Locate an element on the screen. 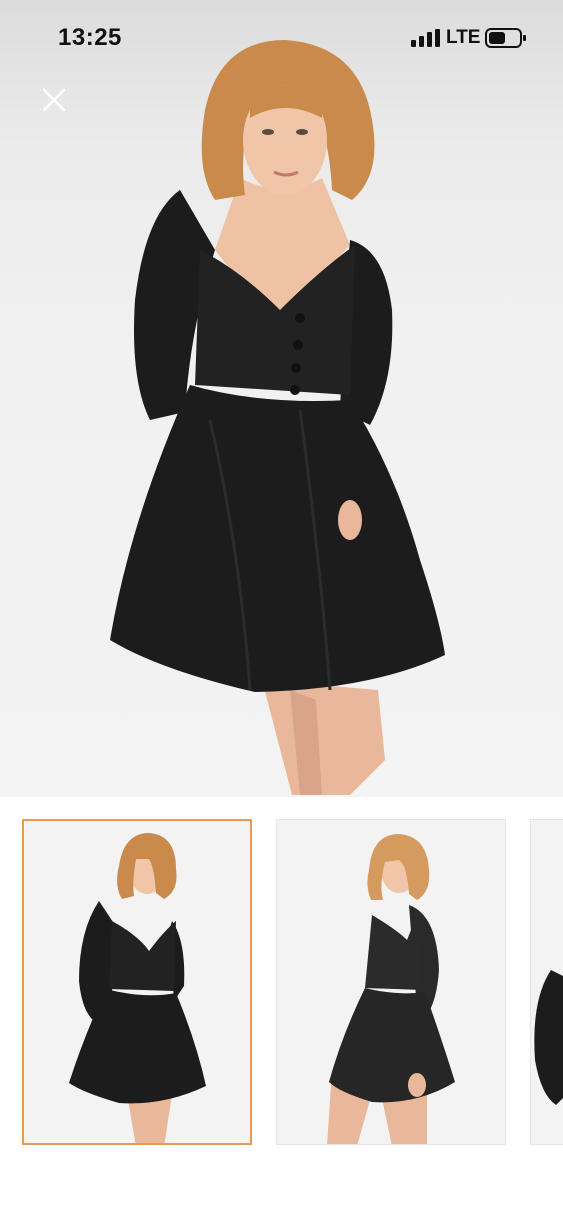 Image resolution: width=563 pixels, height=1219 pixels. signal-bars-icon is located at coordinates (425, 38).